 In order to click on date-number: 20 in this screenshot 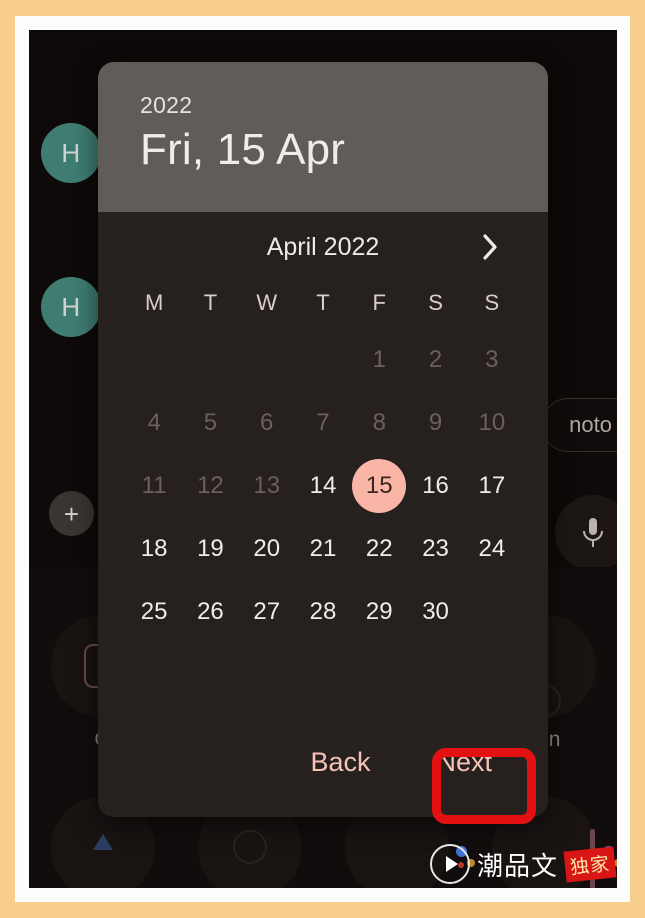, I will do `click(267, 549)`.